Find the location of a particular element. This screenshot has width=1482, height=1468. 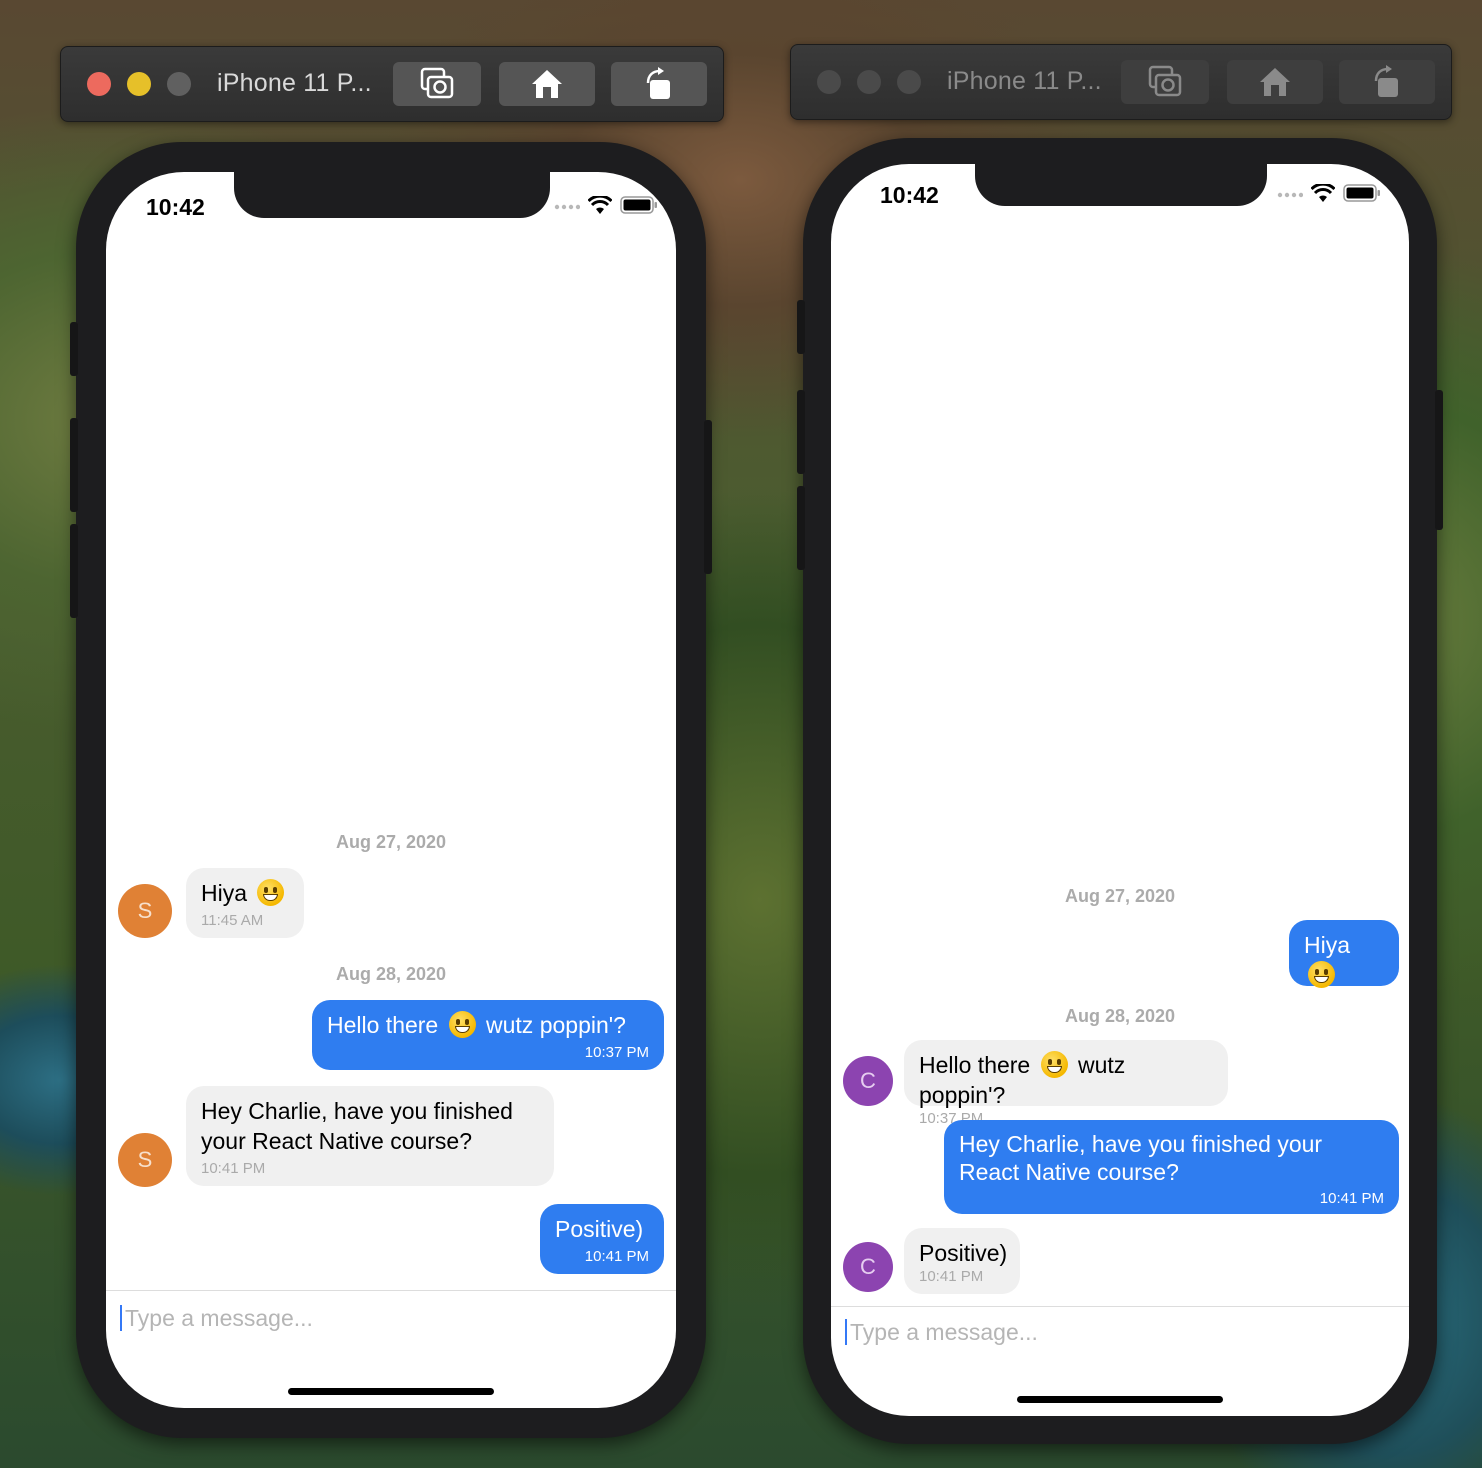

message-bubble-outgoing: Hiya 11:45 AM is located at coordinates (1344, 963).